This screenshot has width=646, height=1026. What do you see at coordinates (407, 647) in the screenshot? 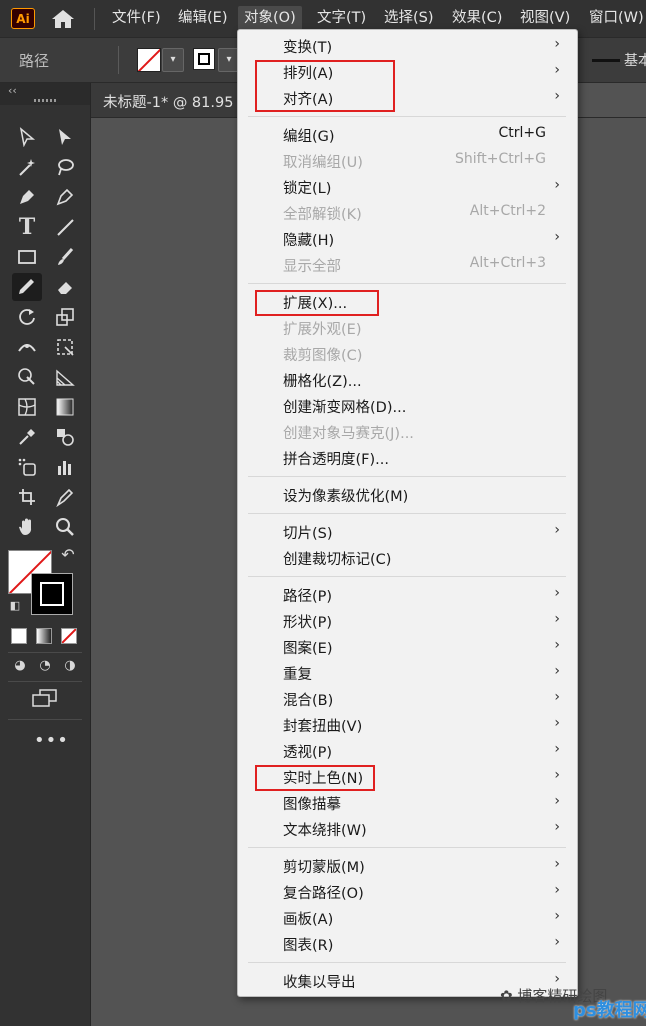
I see `object-menu-item: 图案(E) ›` at bounding box center [407, 647].